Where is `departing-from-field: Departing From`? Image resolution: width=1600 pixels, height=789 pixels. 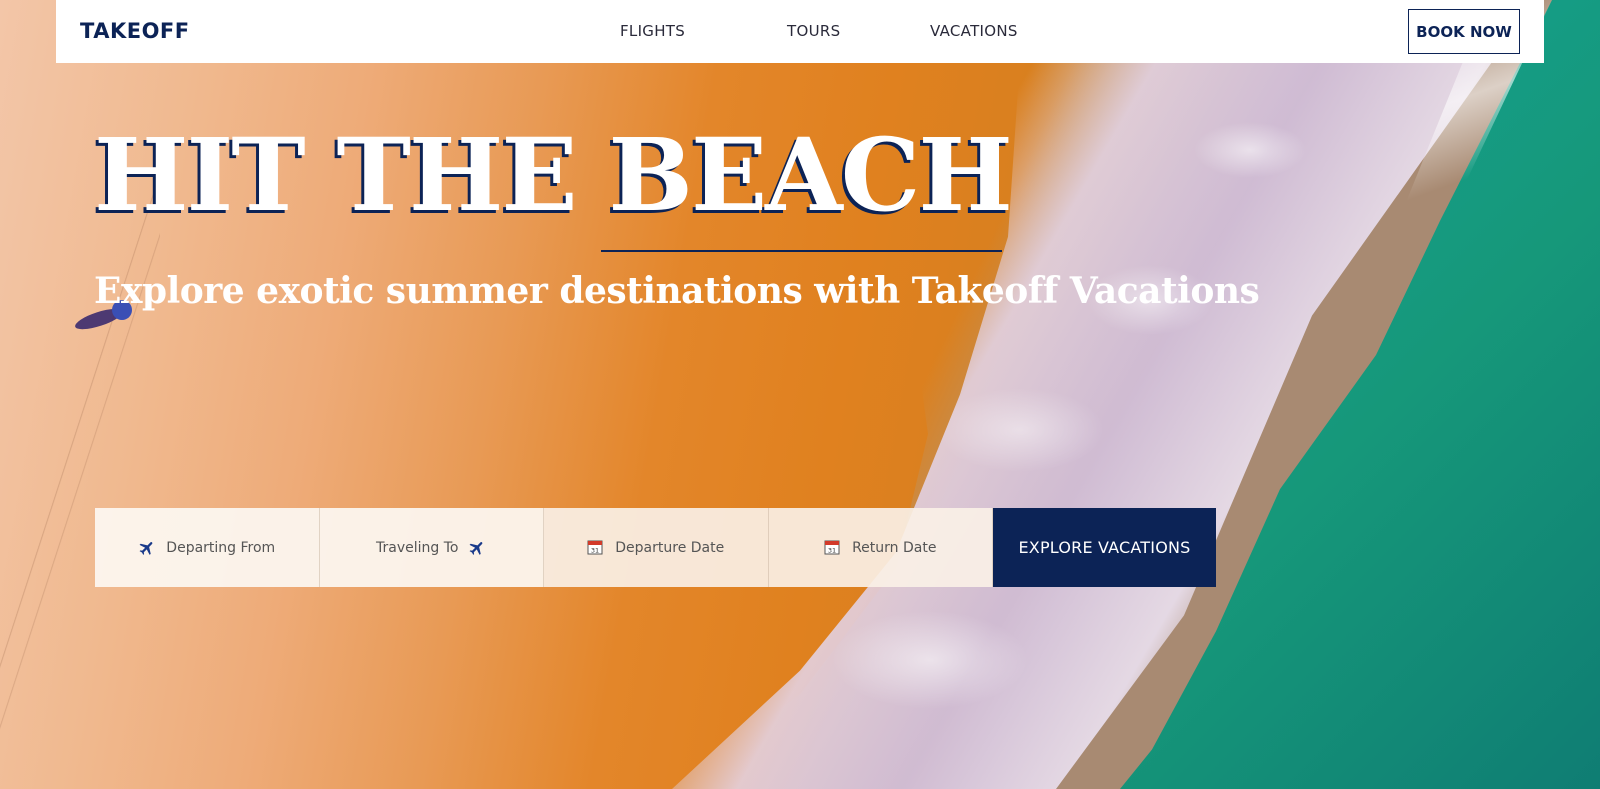
departing-from-field: Departing From is located at coordinates (207, 547).